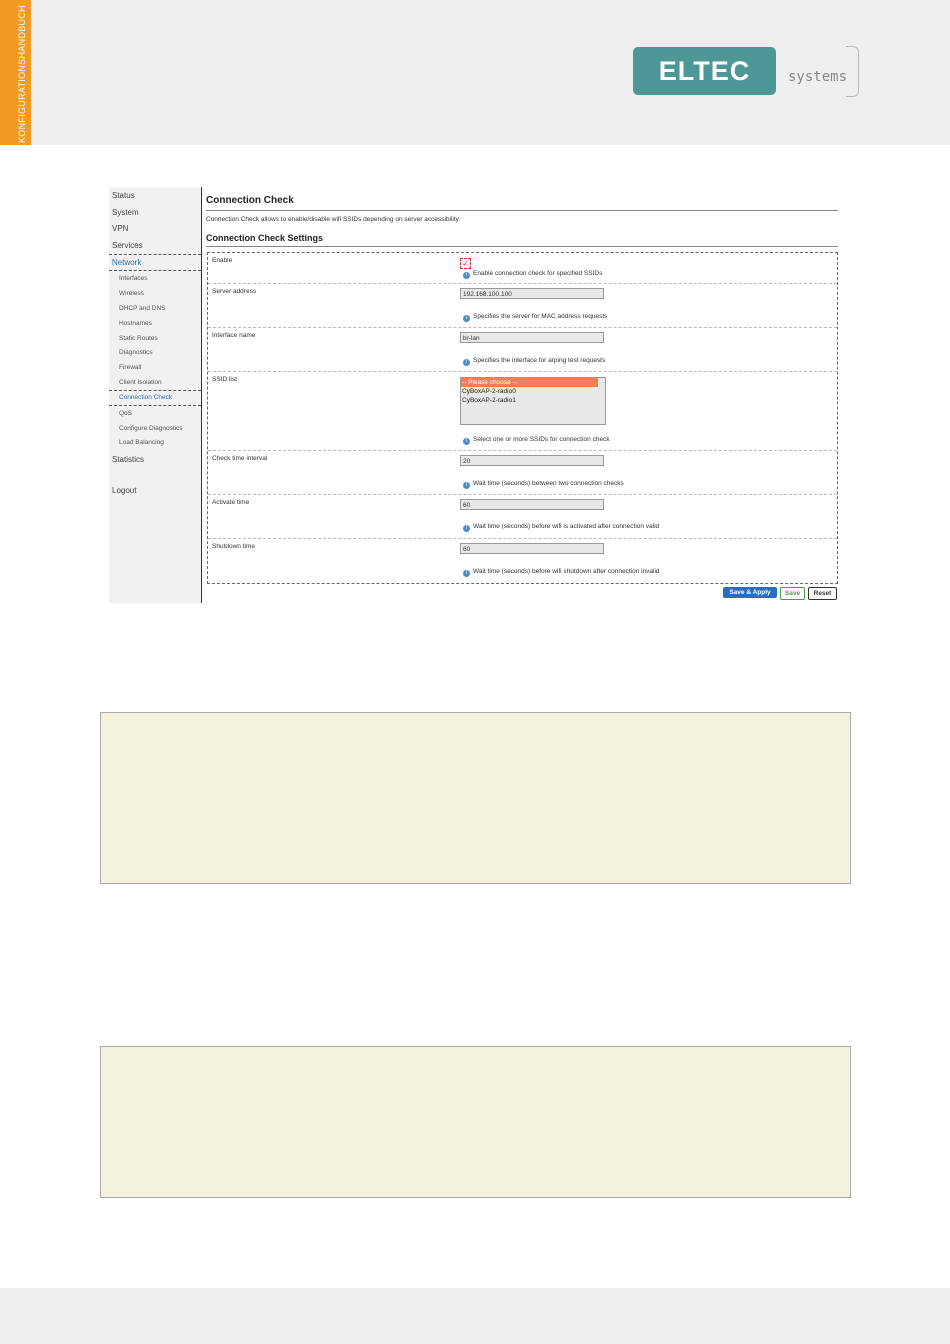 The height and width of the screenshot is (1344, 950). What do you see at coordinates (222, 260) in the screenshot?
I see `enable-label: Enable` at bounding box center [222, 260].